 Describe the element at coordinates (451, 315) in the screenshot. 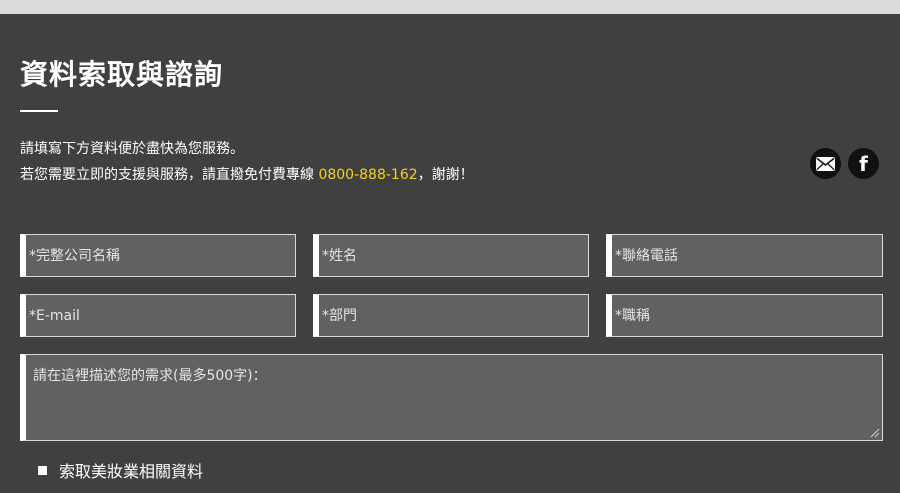

I see `department-field` at that location.